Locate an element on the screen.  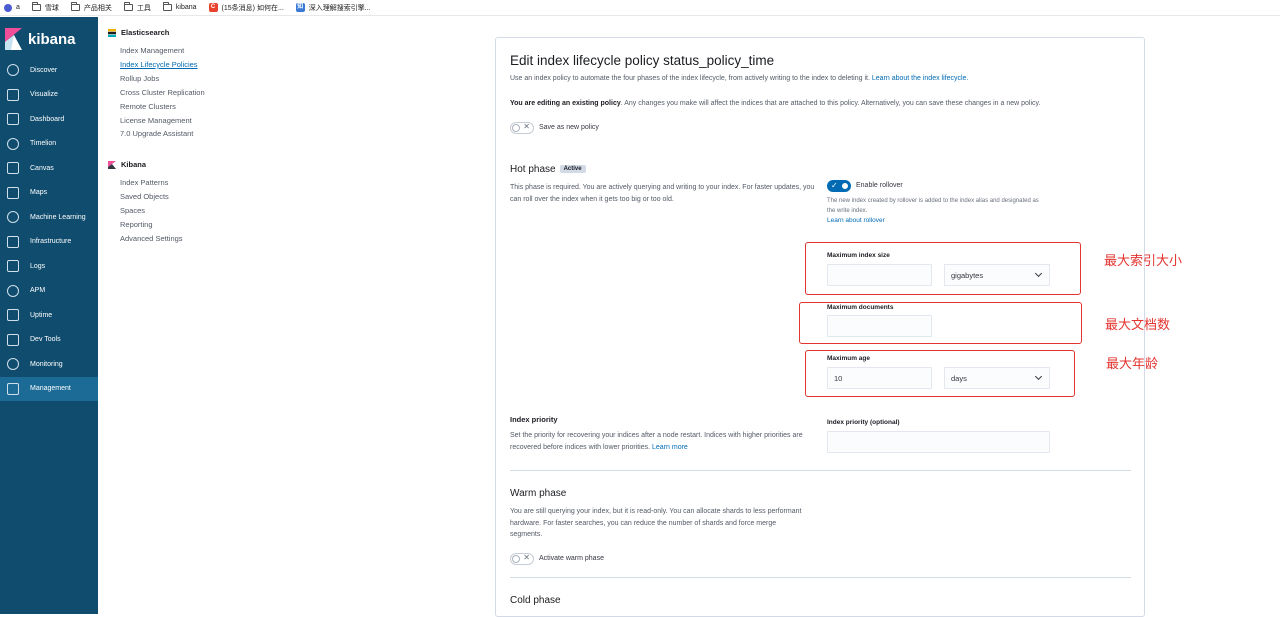
rollover-row: ✓ Enable rollover is located at coordinates (865, 186).